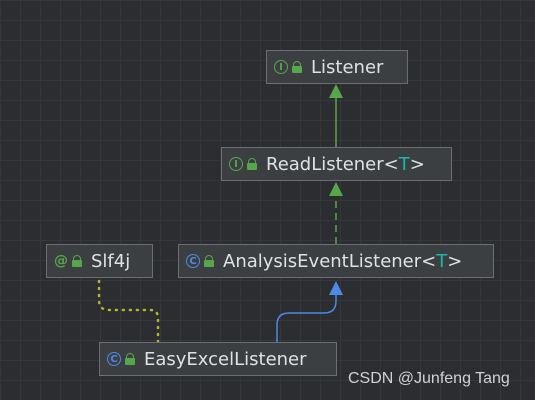  I want to click on node-listener: I Listener, so click(337, 67).